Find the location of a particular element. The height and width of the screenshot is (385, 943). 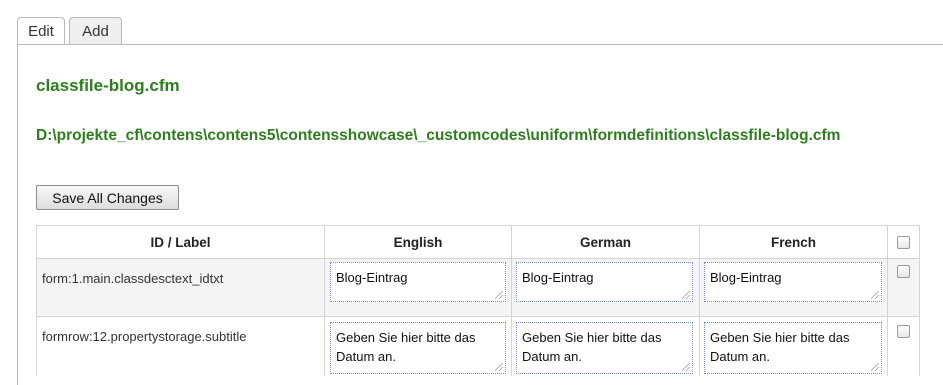

french-text: Geben Sie hier bitte das Datum an. is located at coordinates (780, 347).